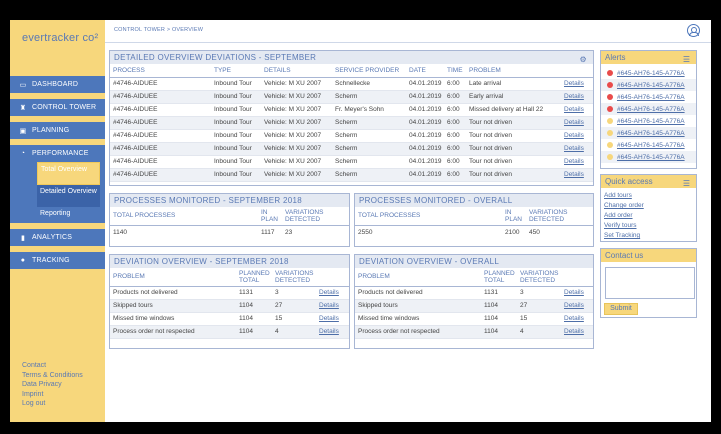 This screenshot has height=434, width=721. Describe the element at coordinates (296, 71) in the screenshot. I see `col-details: DETAILS` at that location.